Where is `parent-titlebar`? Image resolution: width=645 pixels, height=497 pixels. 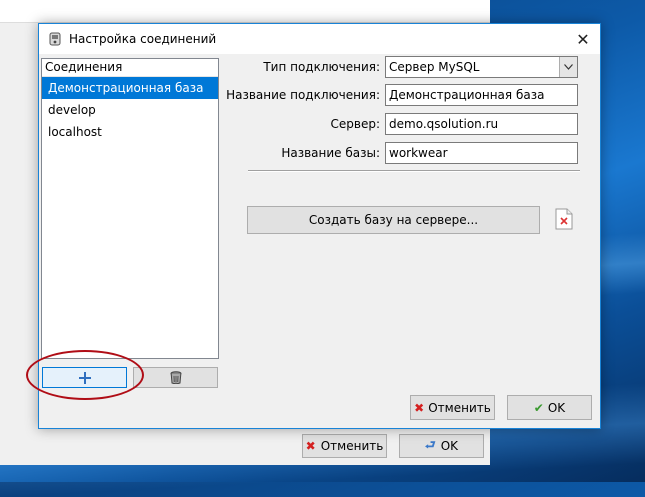 parent-titlebar is located at coordinates (245, 11).